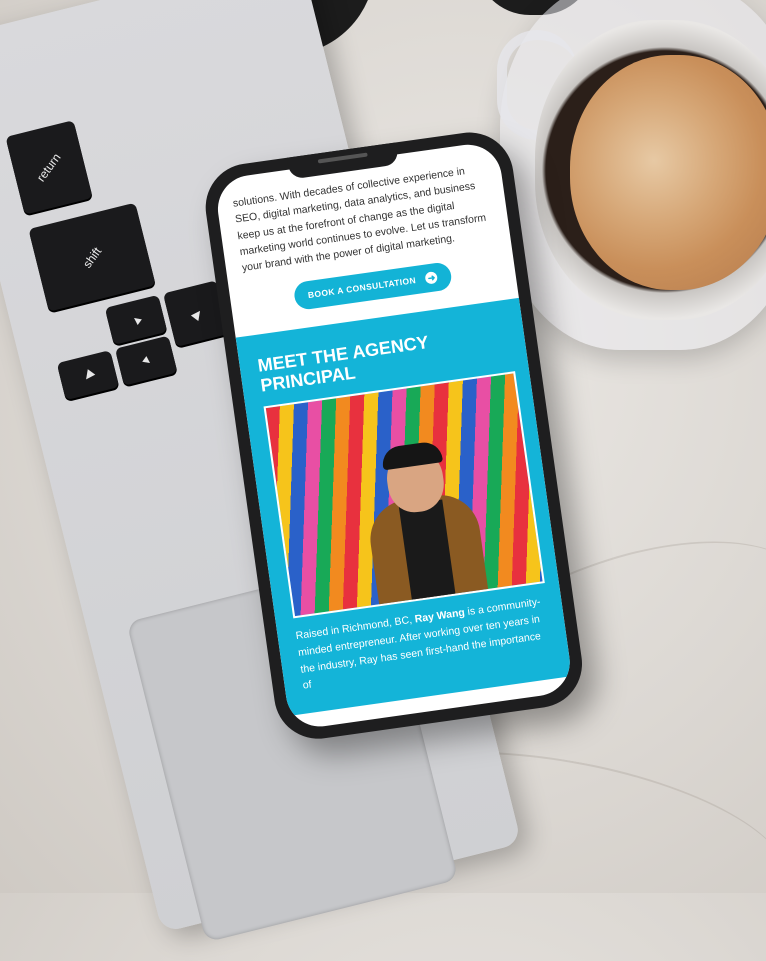 The image size is (766, 961). What do you see at coordinates (146, 360) in the screenshot?
I see `arrow-down-key: ▼` at bounding box center [146, 360].